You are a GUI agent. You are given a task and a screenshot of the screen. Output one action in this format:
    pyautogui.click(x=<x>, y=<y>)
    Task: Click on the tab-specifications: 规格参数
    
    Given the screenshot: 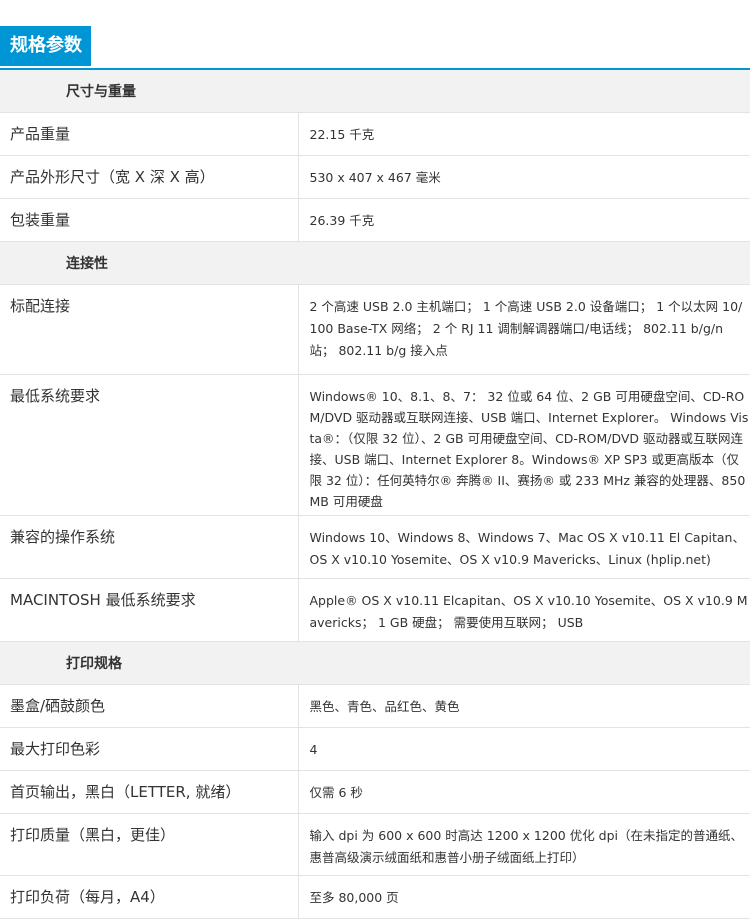 What is the action you would take?
    pyautogui.click(x=45, y=46)
    